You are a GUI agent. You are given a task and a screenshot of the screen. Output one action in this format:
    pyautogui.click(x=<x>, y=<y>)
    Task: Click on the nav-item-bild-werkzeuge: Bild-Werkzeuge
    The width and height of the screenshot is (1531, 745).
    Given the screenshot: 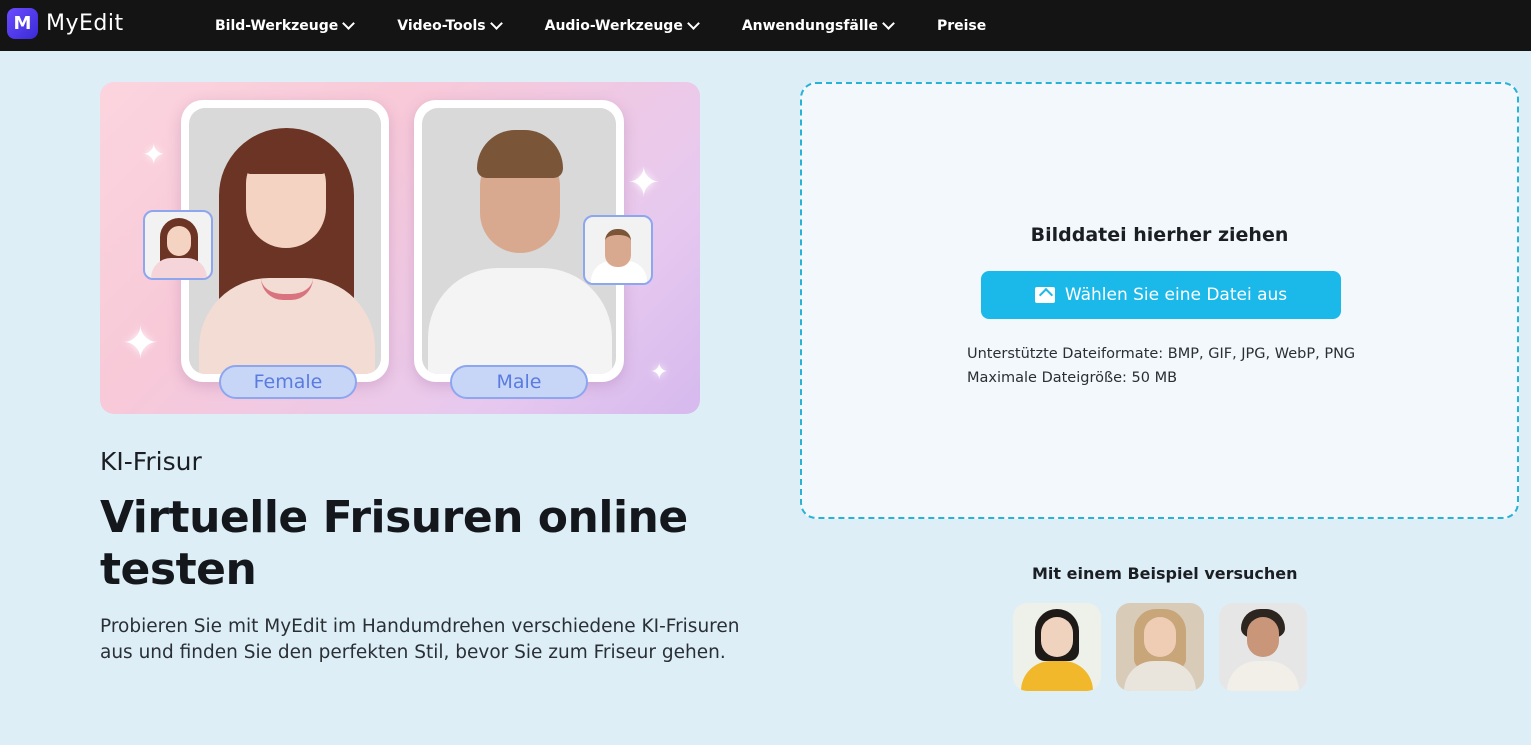 What is the action you would take?
    pyautogui.click(x=285, y=25)
    